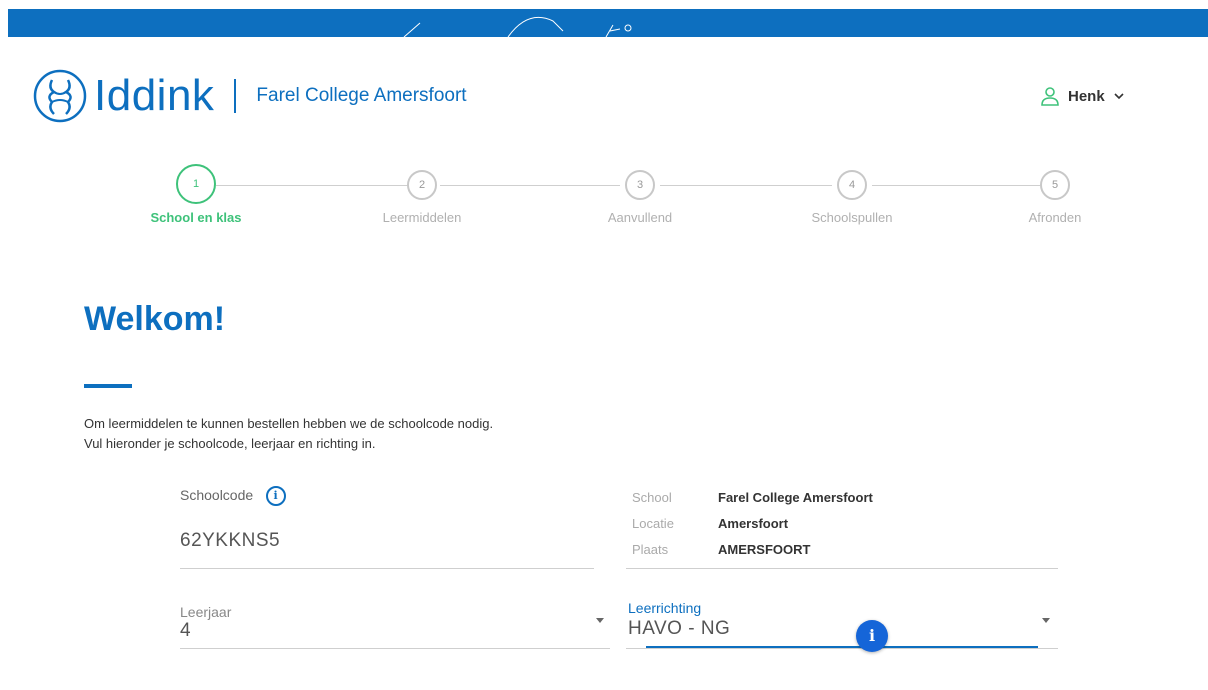 This screenshot has height=690, width=1208. Describe the element at coordinates (249, 96) in the screenshot. I see `iddink-logo: Iddink Farel College Amersfoort` at that location.